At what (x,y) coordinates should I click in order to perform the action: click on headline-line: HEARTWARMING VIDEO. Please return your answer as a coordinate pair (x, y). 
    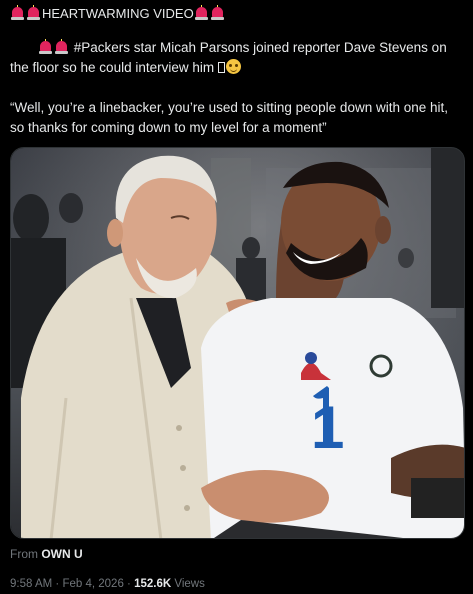
    Looking at the image, I should click on (118, 13).